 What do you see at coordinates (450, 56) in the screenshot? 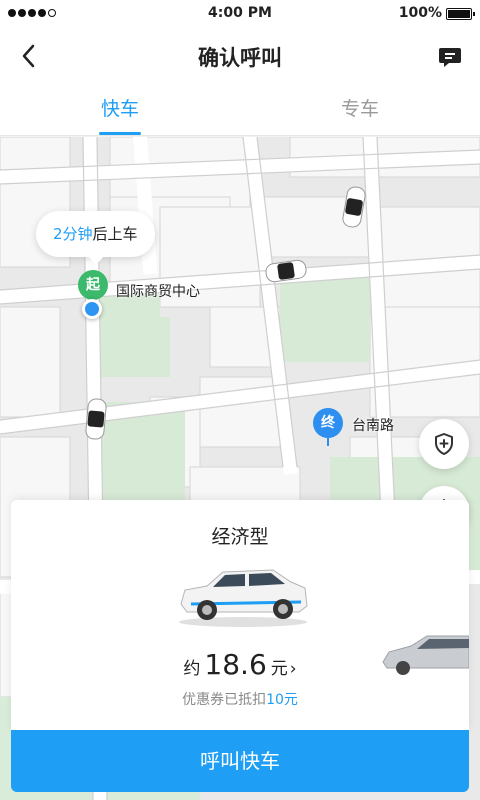
I see `message-icon` at bounding box center [450, 56].